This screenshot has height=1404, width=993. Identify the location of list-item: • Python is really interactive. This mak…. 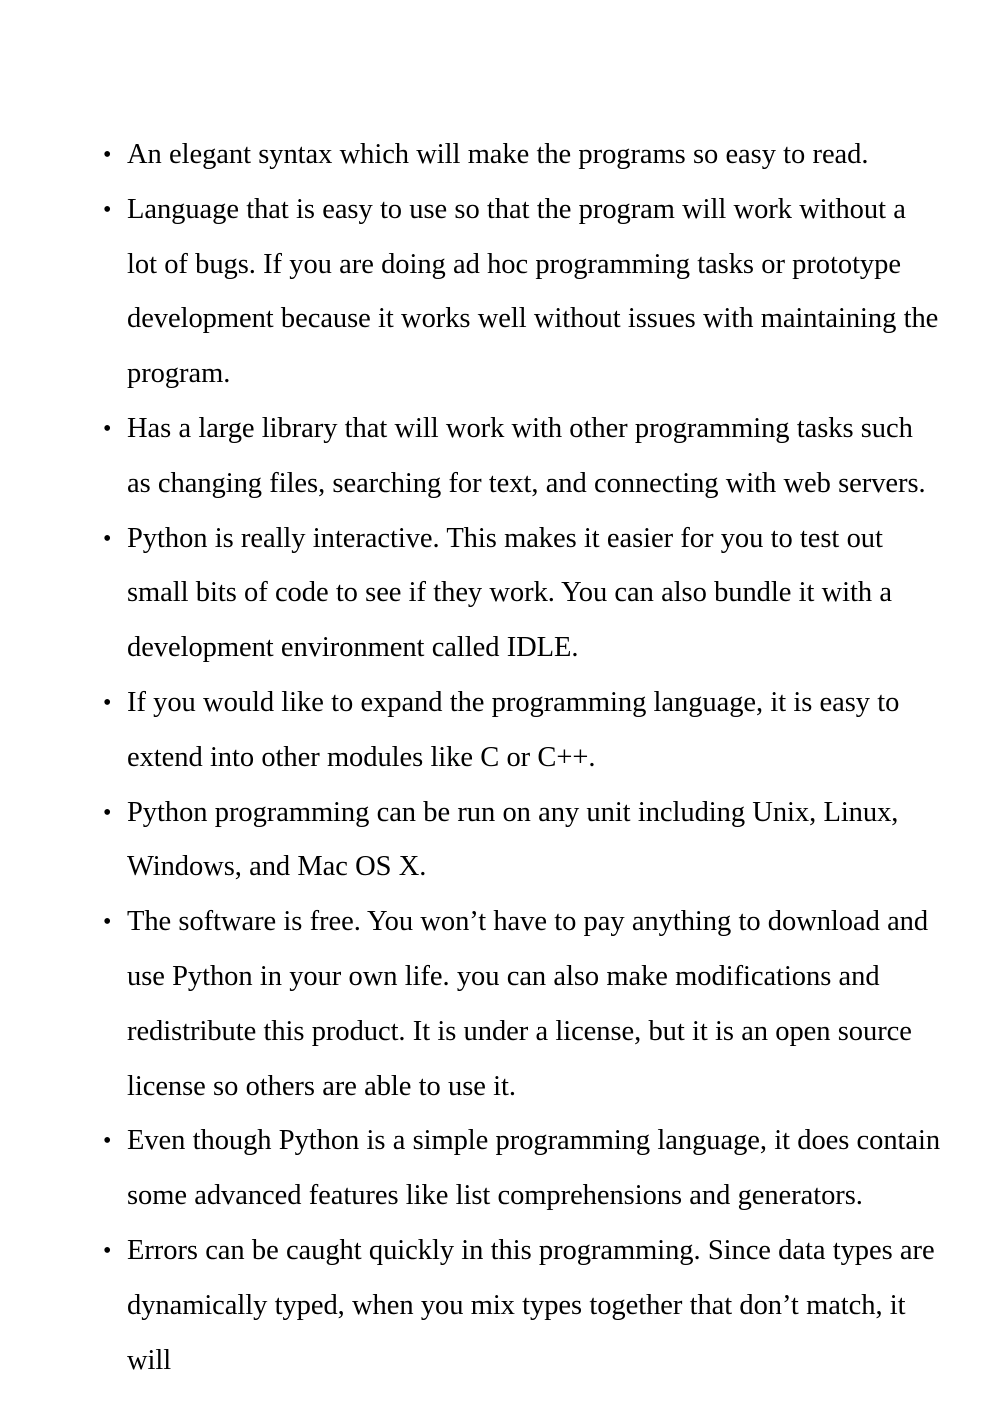
(523, 594).